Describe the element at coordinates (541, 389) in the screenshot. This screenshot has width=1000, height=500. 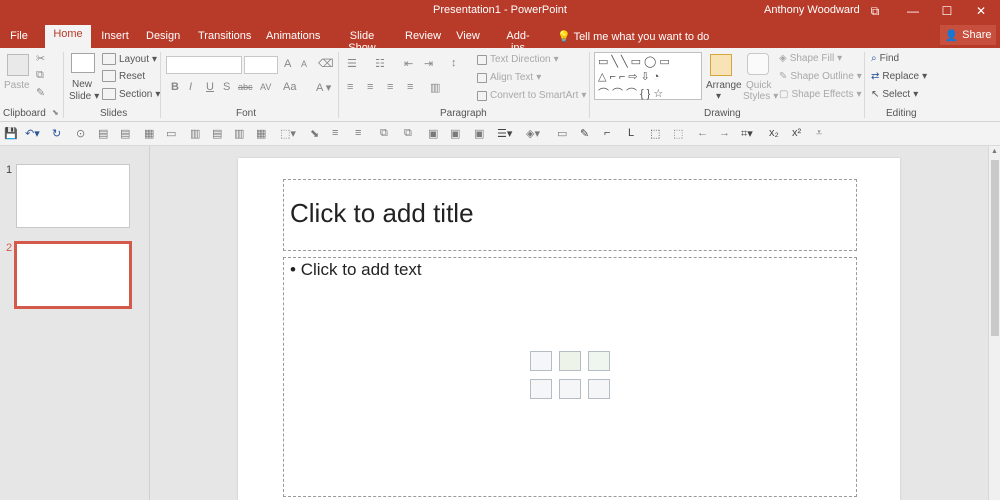
I see `insert-picture-icon` at that location.